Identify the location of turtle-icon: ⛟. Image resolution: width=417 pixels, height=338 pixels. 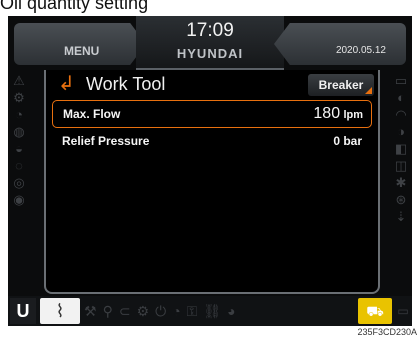
(375, 311).